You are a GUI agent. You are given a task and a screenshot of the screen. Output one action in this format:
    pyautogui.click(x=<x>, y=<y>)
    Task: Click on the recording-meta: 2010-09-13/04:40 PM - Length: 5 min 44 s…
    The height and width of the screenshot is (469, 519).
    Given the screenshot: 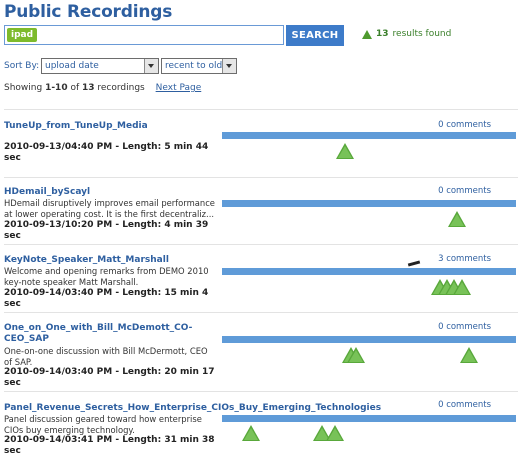 What is the action you would take?
    pyautogui.click(x=106, y=152)
    